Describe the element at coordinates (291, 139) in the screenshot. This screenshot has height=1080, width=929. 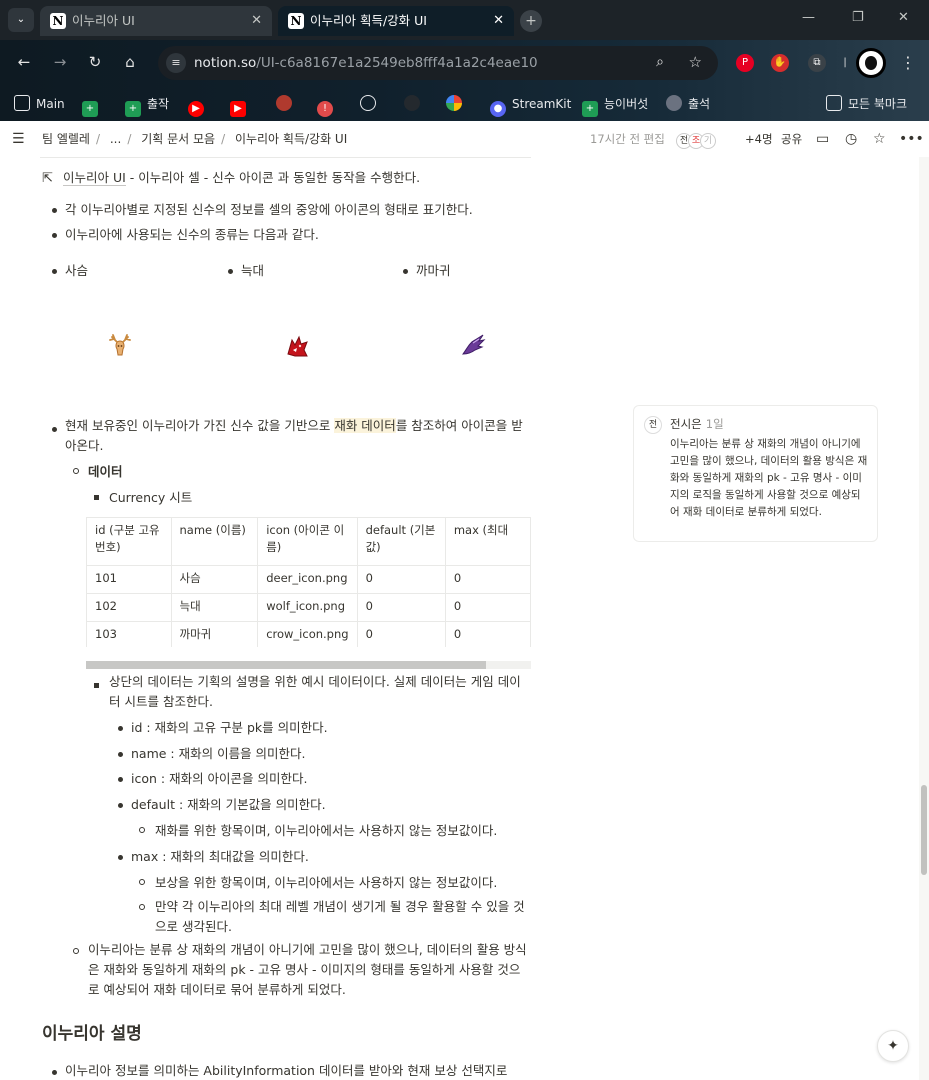
I see `breadcrumb-page: 이누리아 획득/강화 UI` at that location.